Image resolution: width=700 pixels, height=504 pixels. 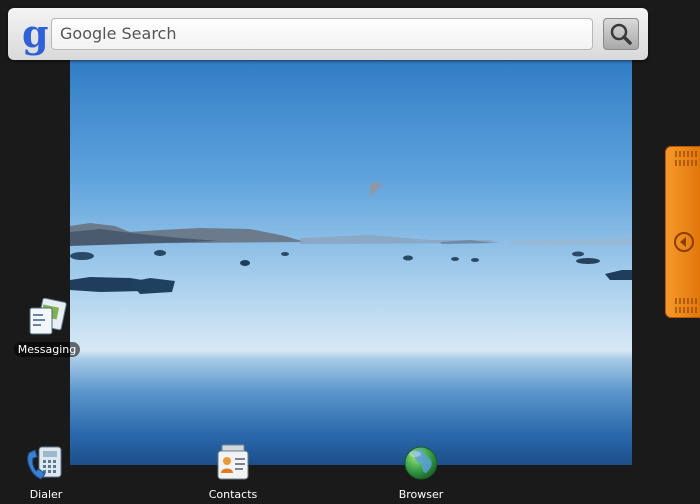 I want to click on magnifier-icon, so click(x=621, y=34).